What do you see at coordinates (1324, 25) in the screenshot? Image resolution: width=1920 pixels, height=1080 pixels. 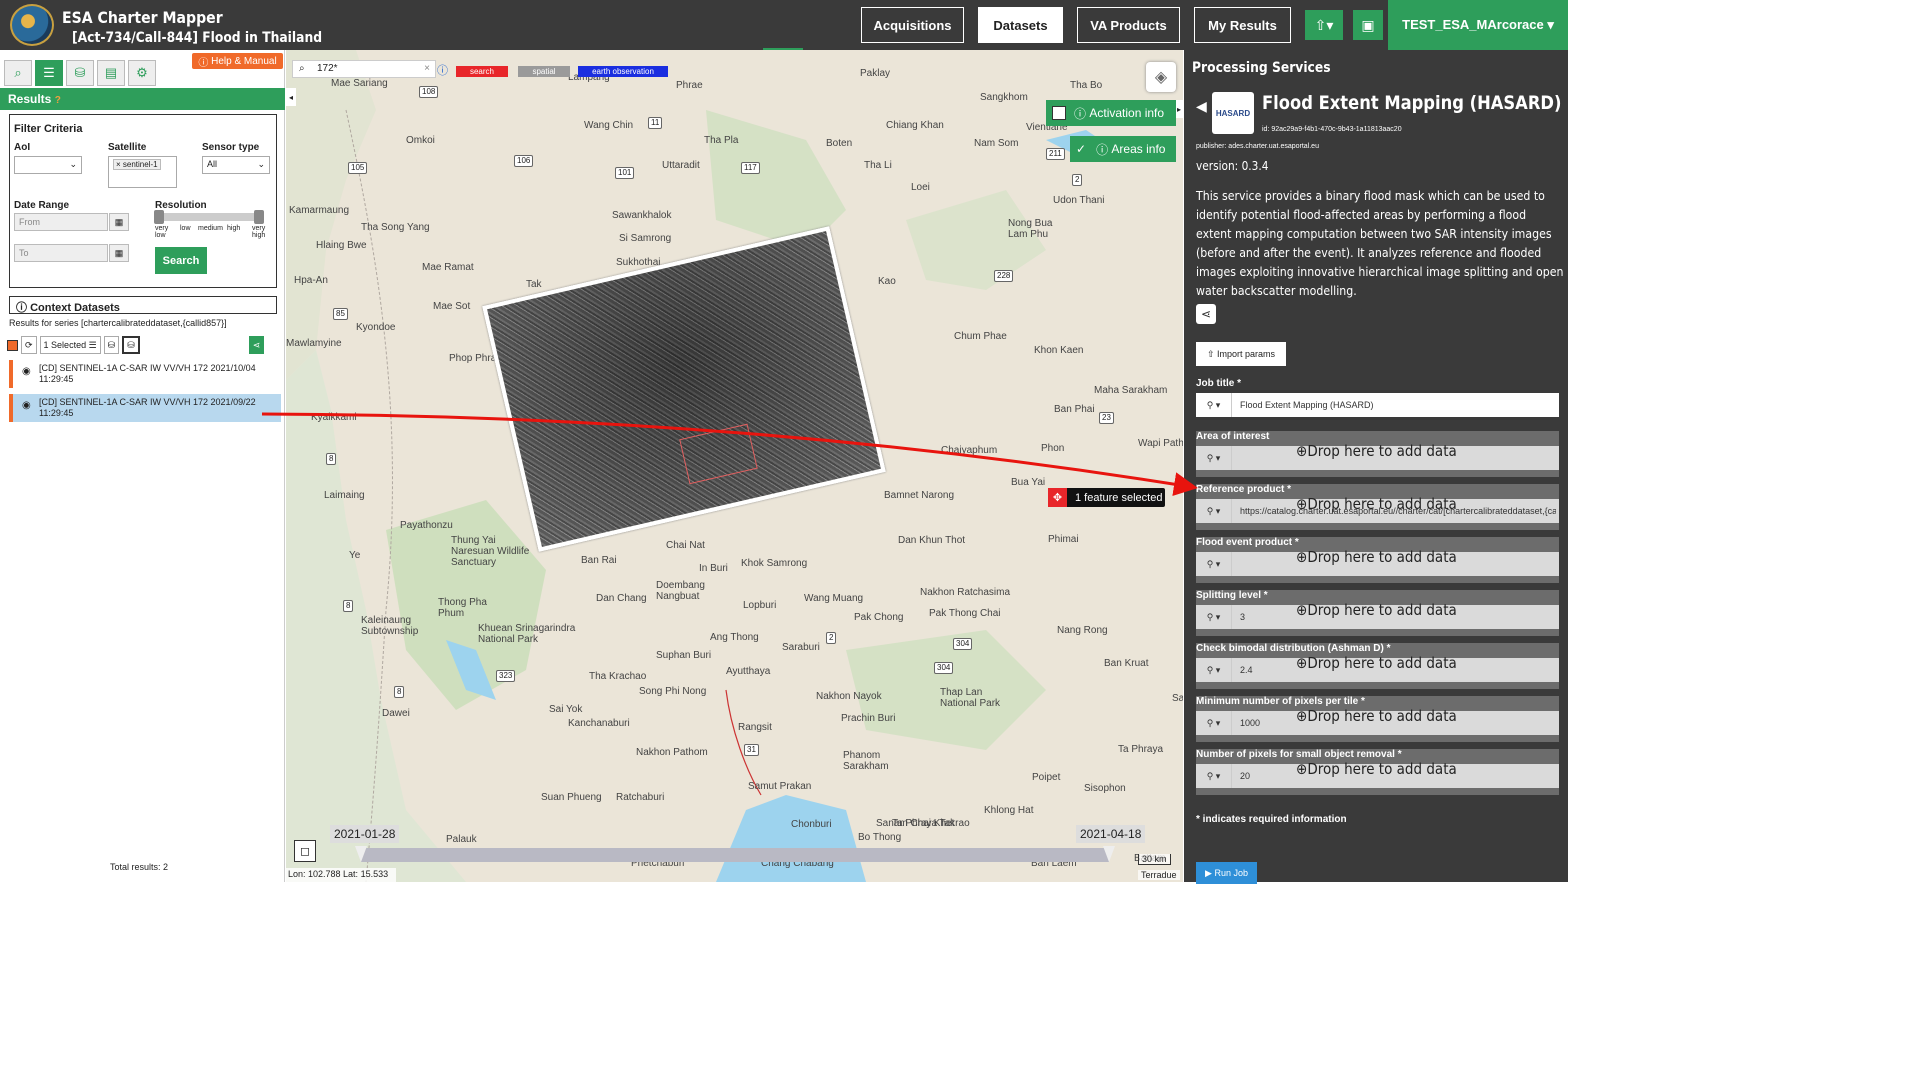 I see `upload-button: ⇧▾` at bounding box center [1324, 25].